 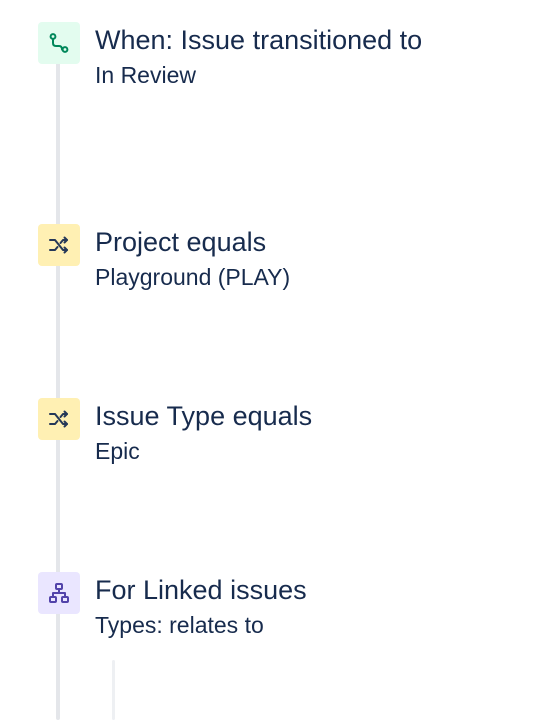 What do you see at coordinates (117, 451) in the screenshot?
I see `step-detail: Epic` at bounding box center [117, 451].